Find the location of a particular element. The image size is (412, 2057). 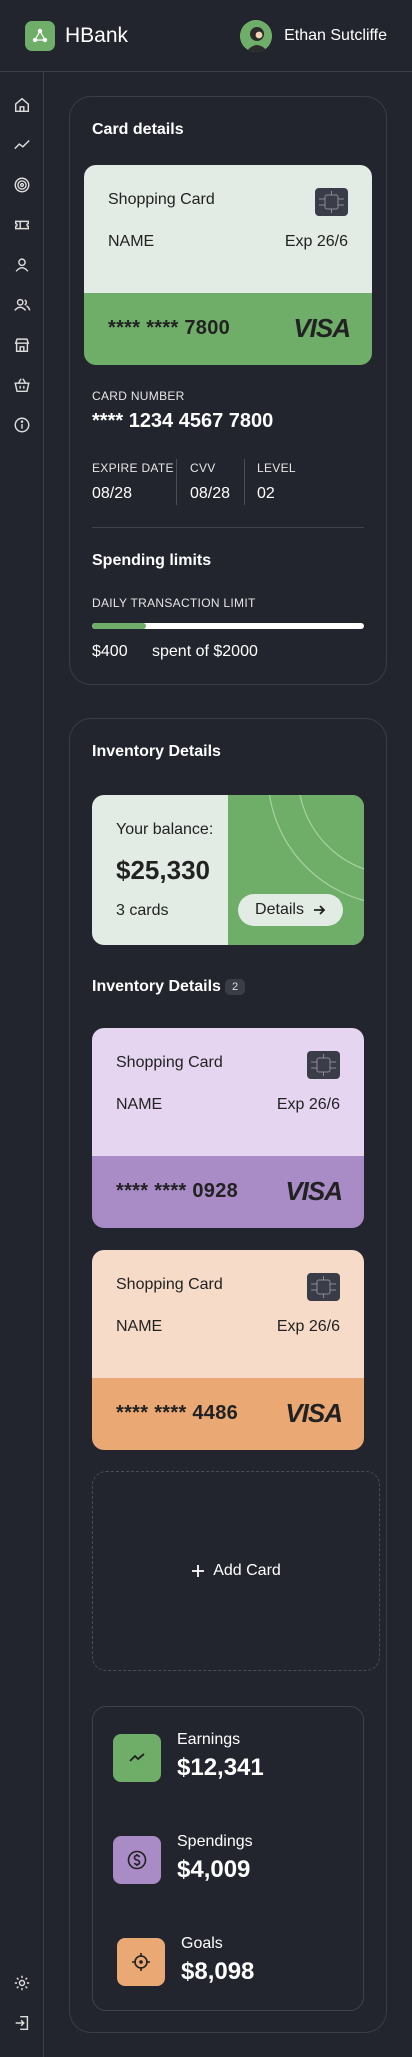

inventory-title: Inventory Details is located at coordinates (156, 751).